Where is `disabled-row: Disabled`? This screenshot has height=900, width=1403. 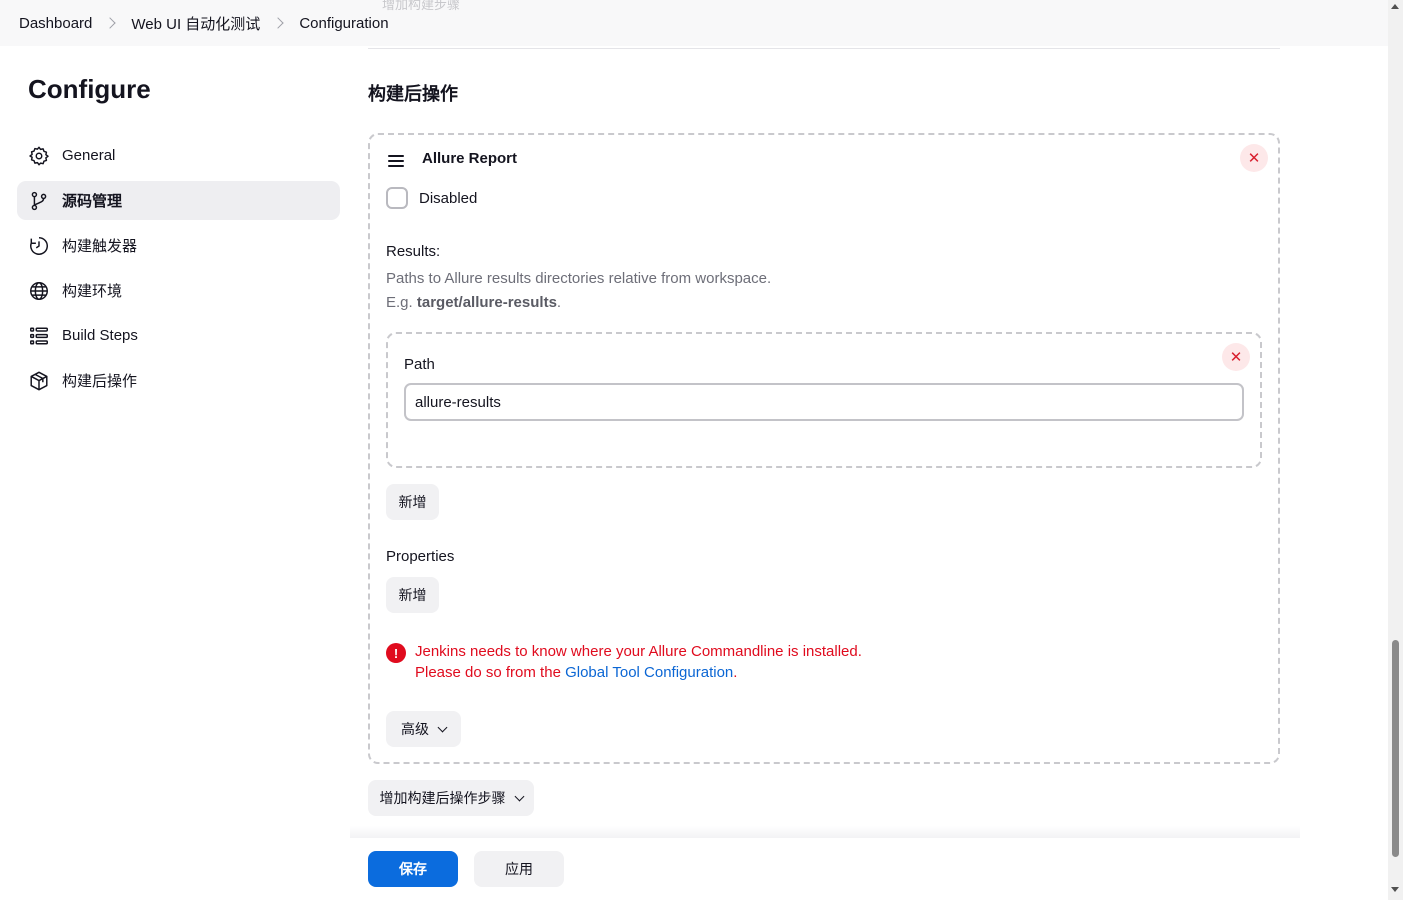
disabled-row: Disabled is located at coordinates (431, 198).